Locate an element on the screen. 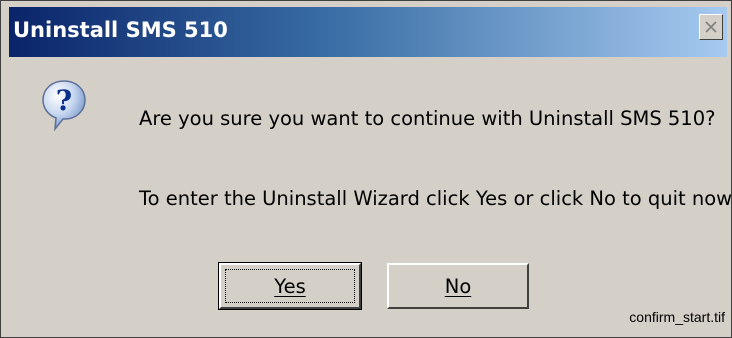  question-icon: ? is located at coordinates (64, 106).